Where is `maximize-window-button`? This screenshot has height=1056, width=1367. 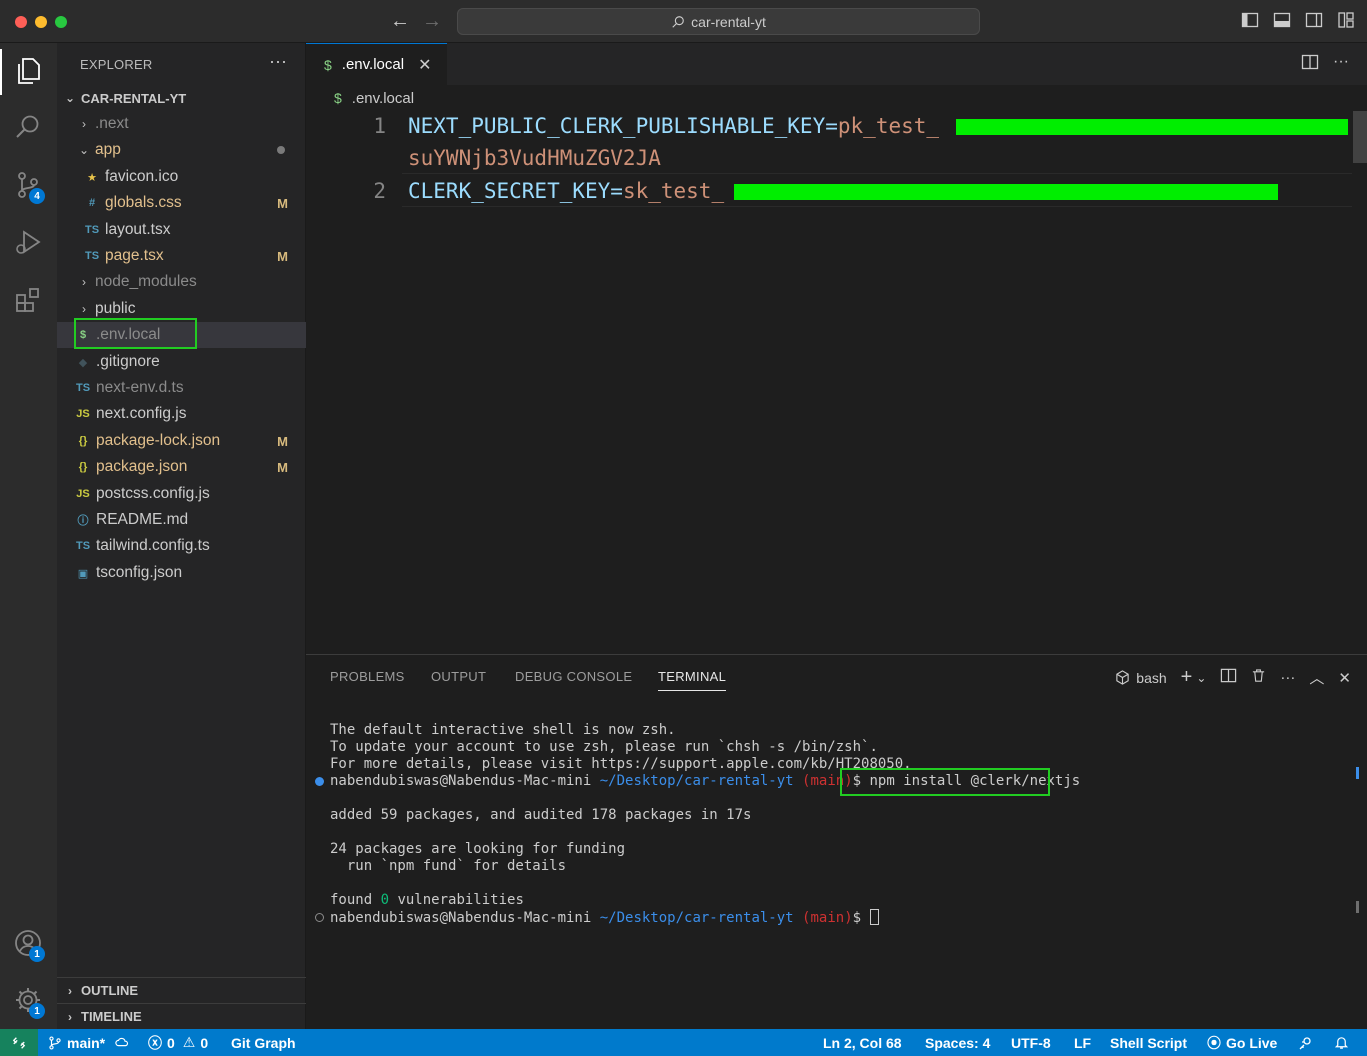
maximize-window-button is located at coordinates (61, 22).